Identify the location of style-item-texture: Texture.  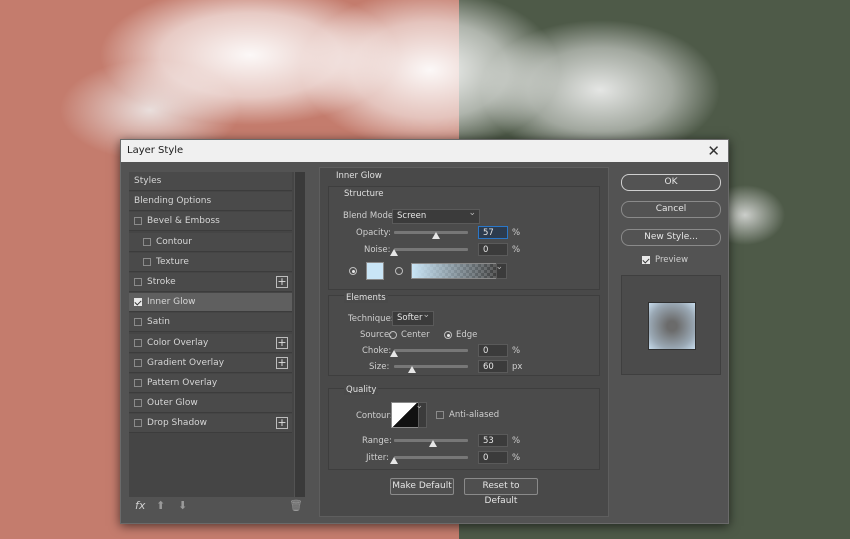
(210, 262).